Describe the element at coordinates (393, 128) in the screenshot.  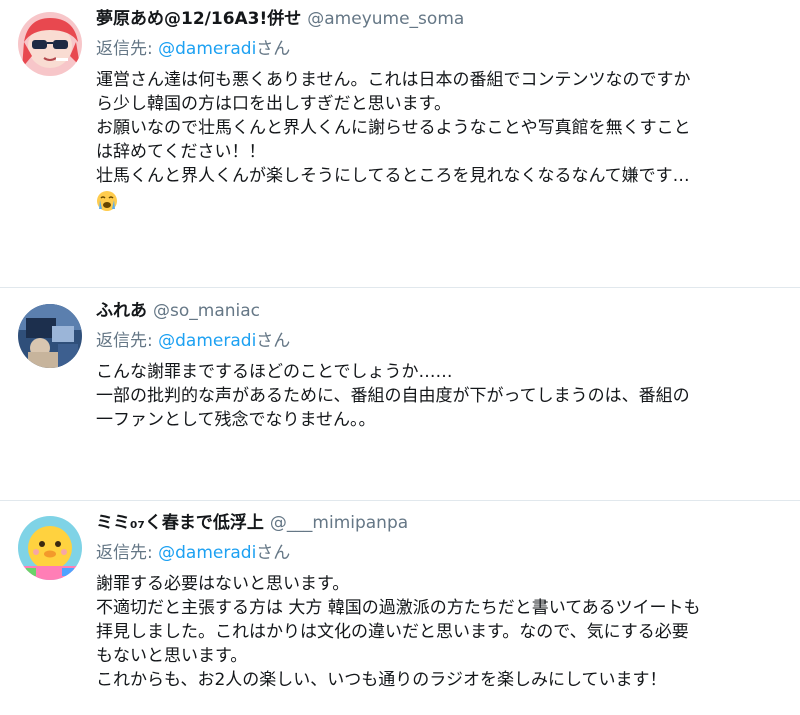
I see `tweet-text-line: お願いなので壮馬くんと界人くんに謝らせるようなことや写真館を無くすこと` at that location.